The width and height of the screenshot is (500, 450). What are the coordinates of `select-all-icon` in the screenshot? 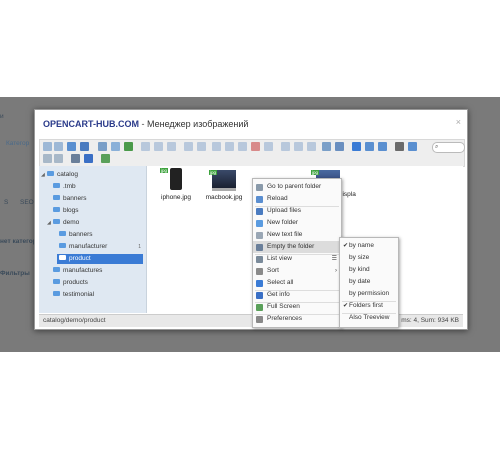 It's located at (47, 158).